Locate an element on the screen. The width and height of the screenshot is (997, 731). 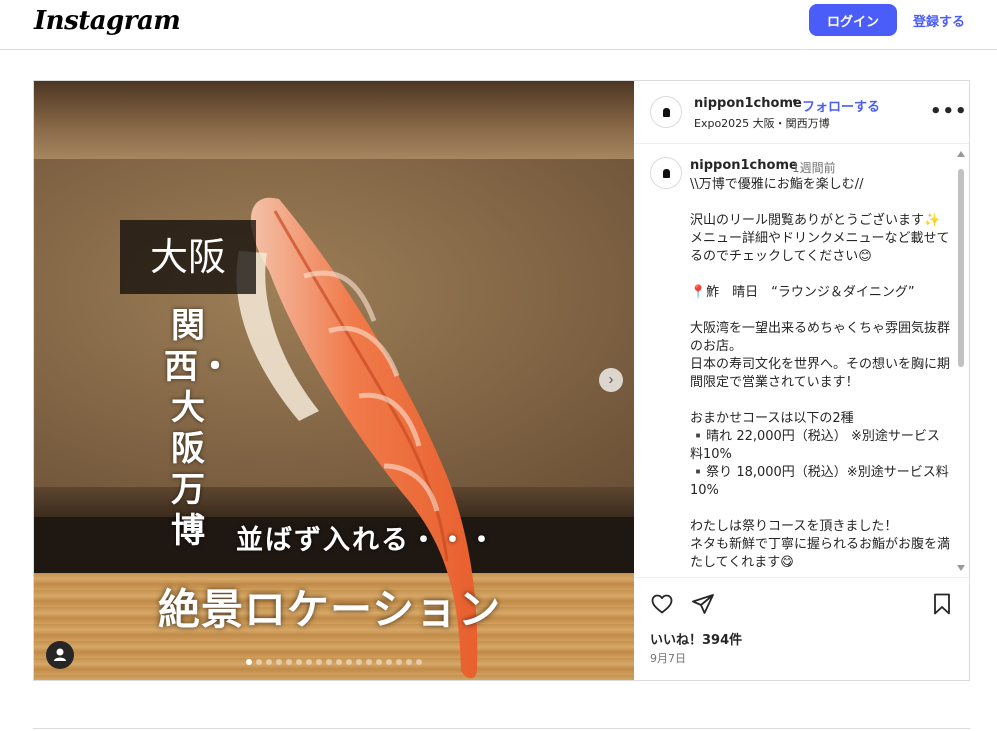
overlay-headline: 絶景ロケーション is located at coordinates (330, 609).